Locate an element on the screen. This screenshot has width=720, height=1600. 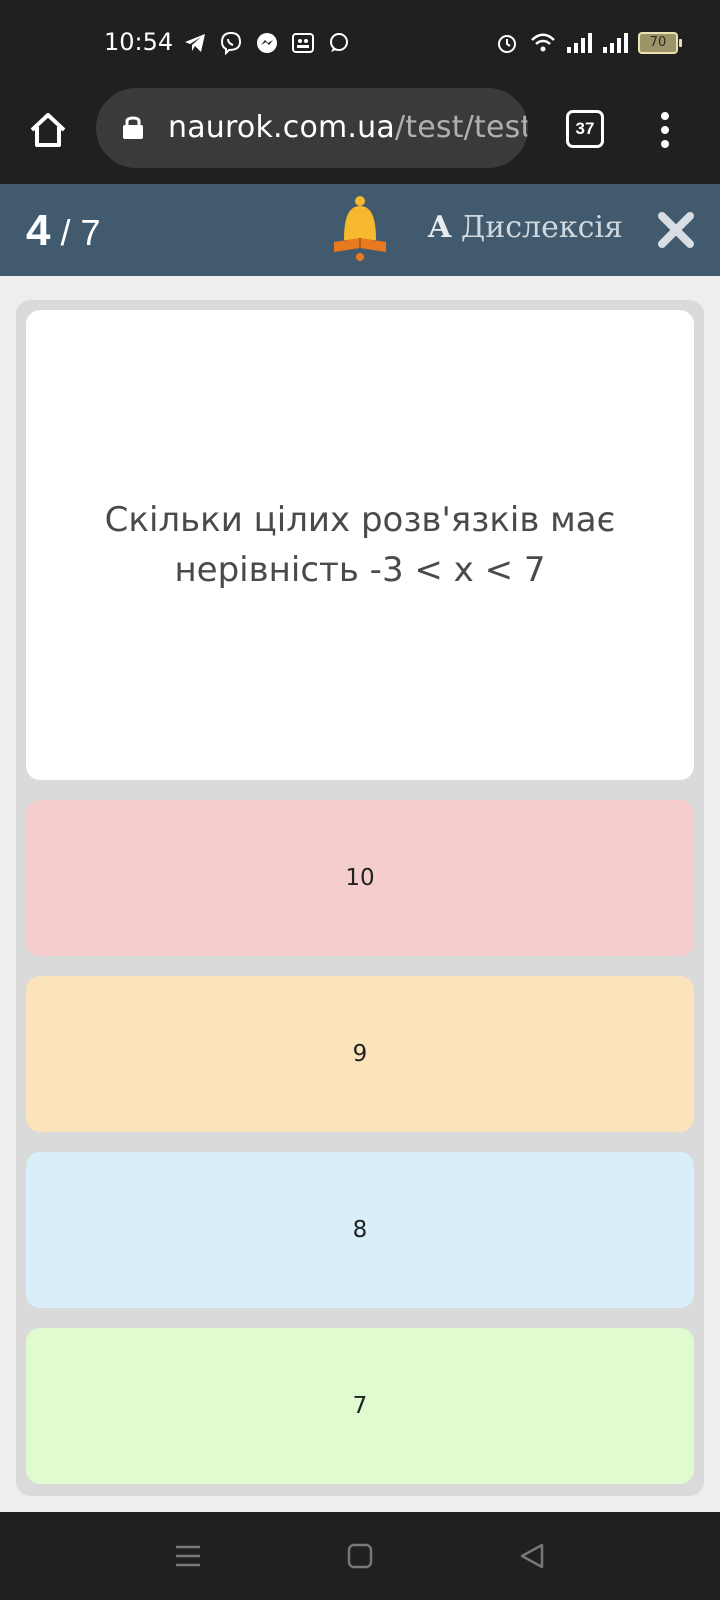
current-question: 4 is located at coordinates (38, 230).